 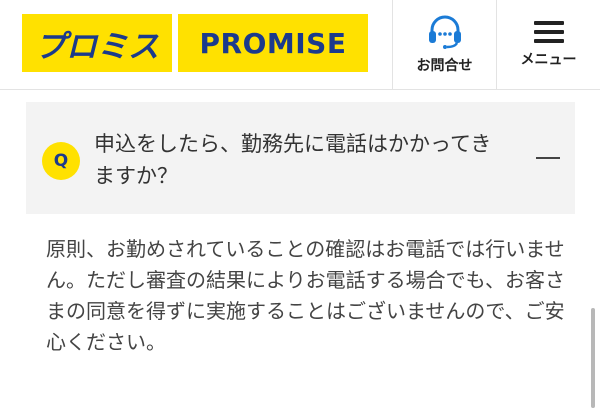 I want to click on menu-label: メニュー, so click(x=548, y=60).